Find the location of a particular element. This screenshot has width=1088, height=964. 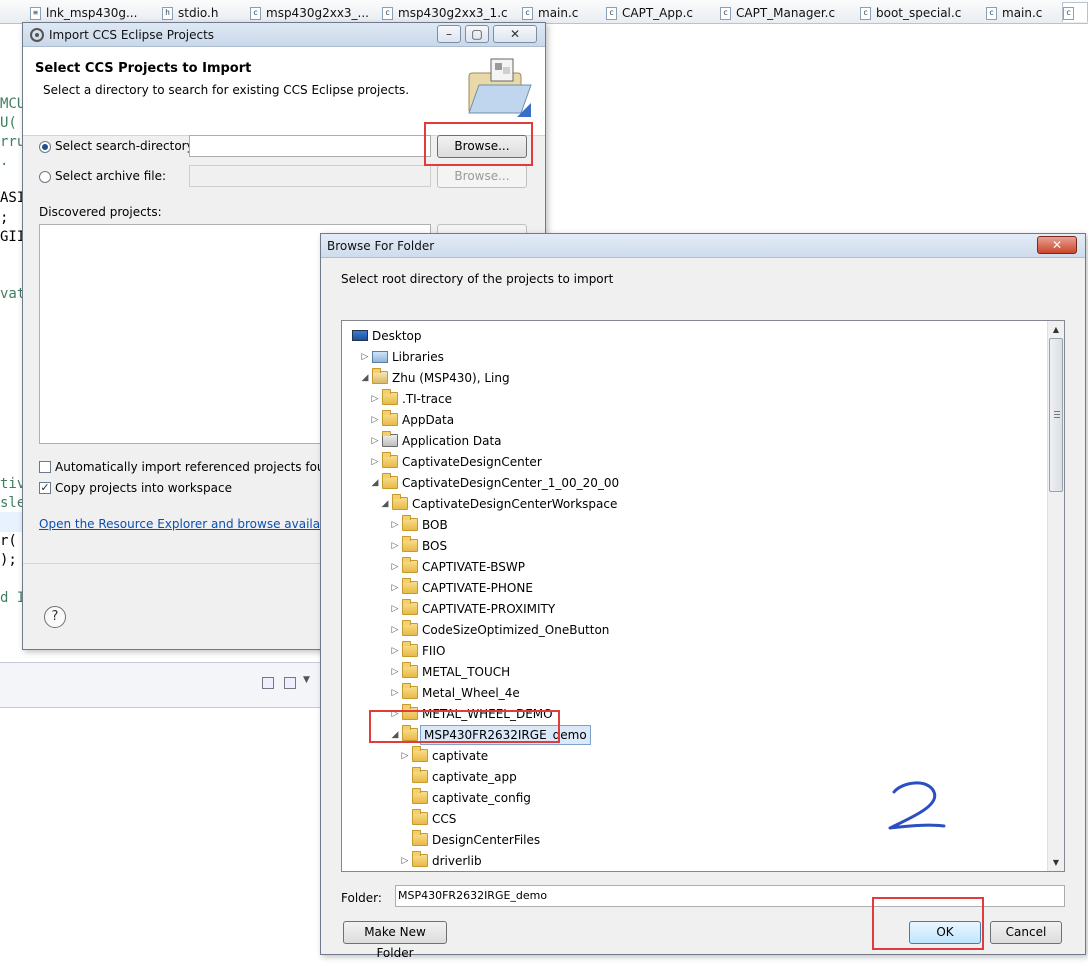

tree-node: ◢ CaptivateDesignCenterWorkspace is located at coordinates (710, 504).